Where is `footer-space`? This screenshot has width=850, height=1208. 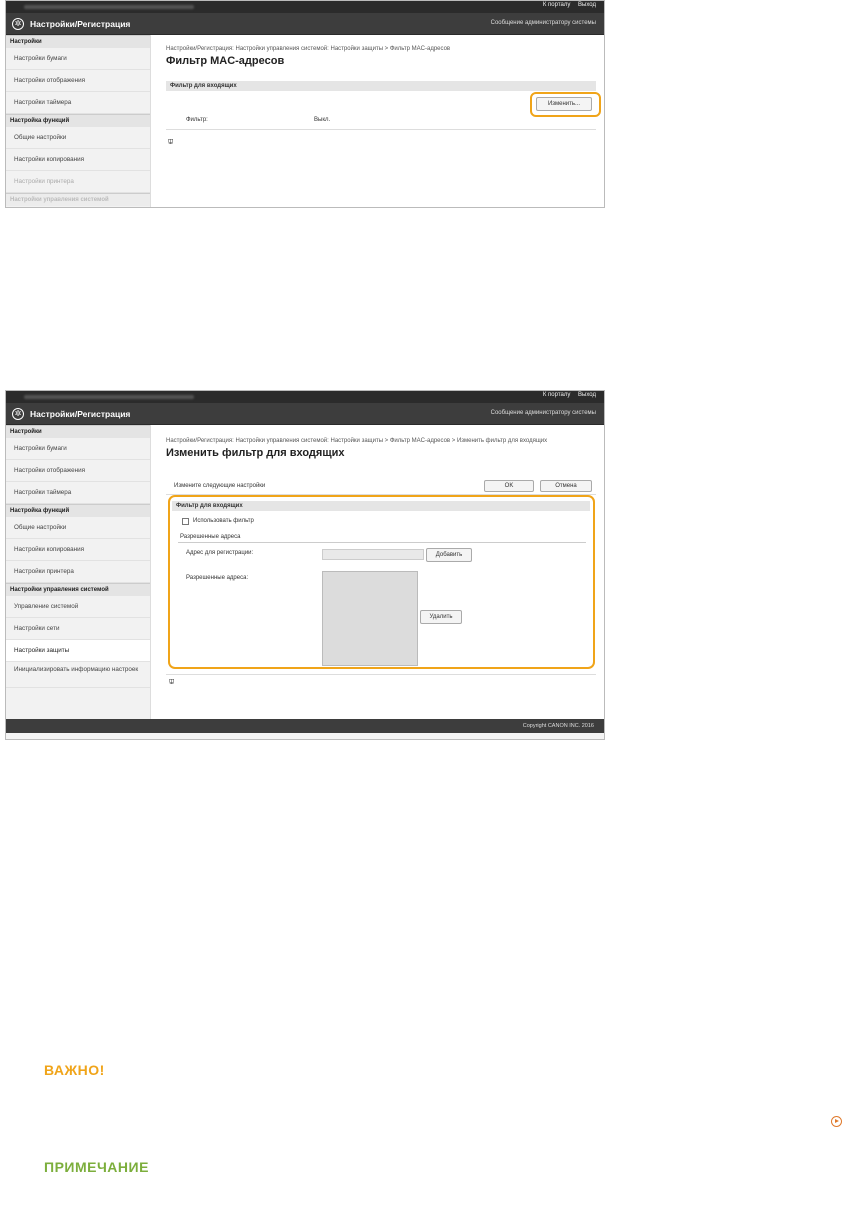 footer-space is located at coordinates (305, 736).